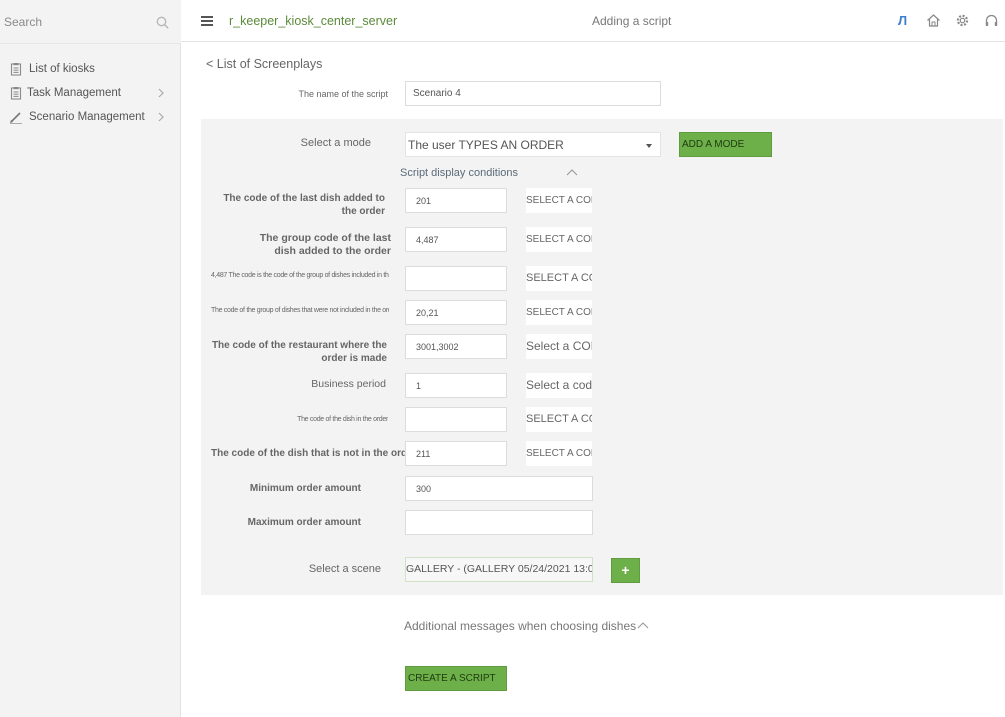 The image size is (1005, 717). I want to click on sidebar-item-list-of-kiosks: List of kiosks, so click(90, 69).